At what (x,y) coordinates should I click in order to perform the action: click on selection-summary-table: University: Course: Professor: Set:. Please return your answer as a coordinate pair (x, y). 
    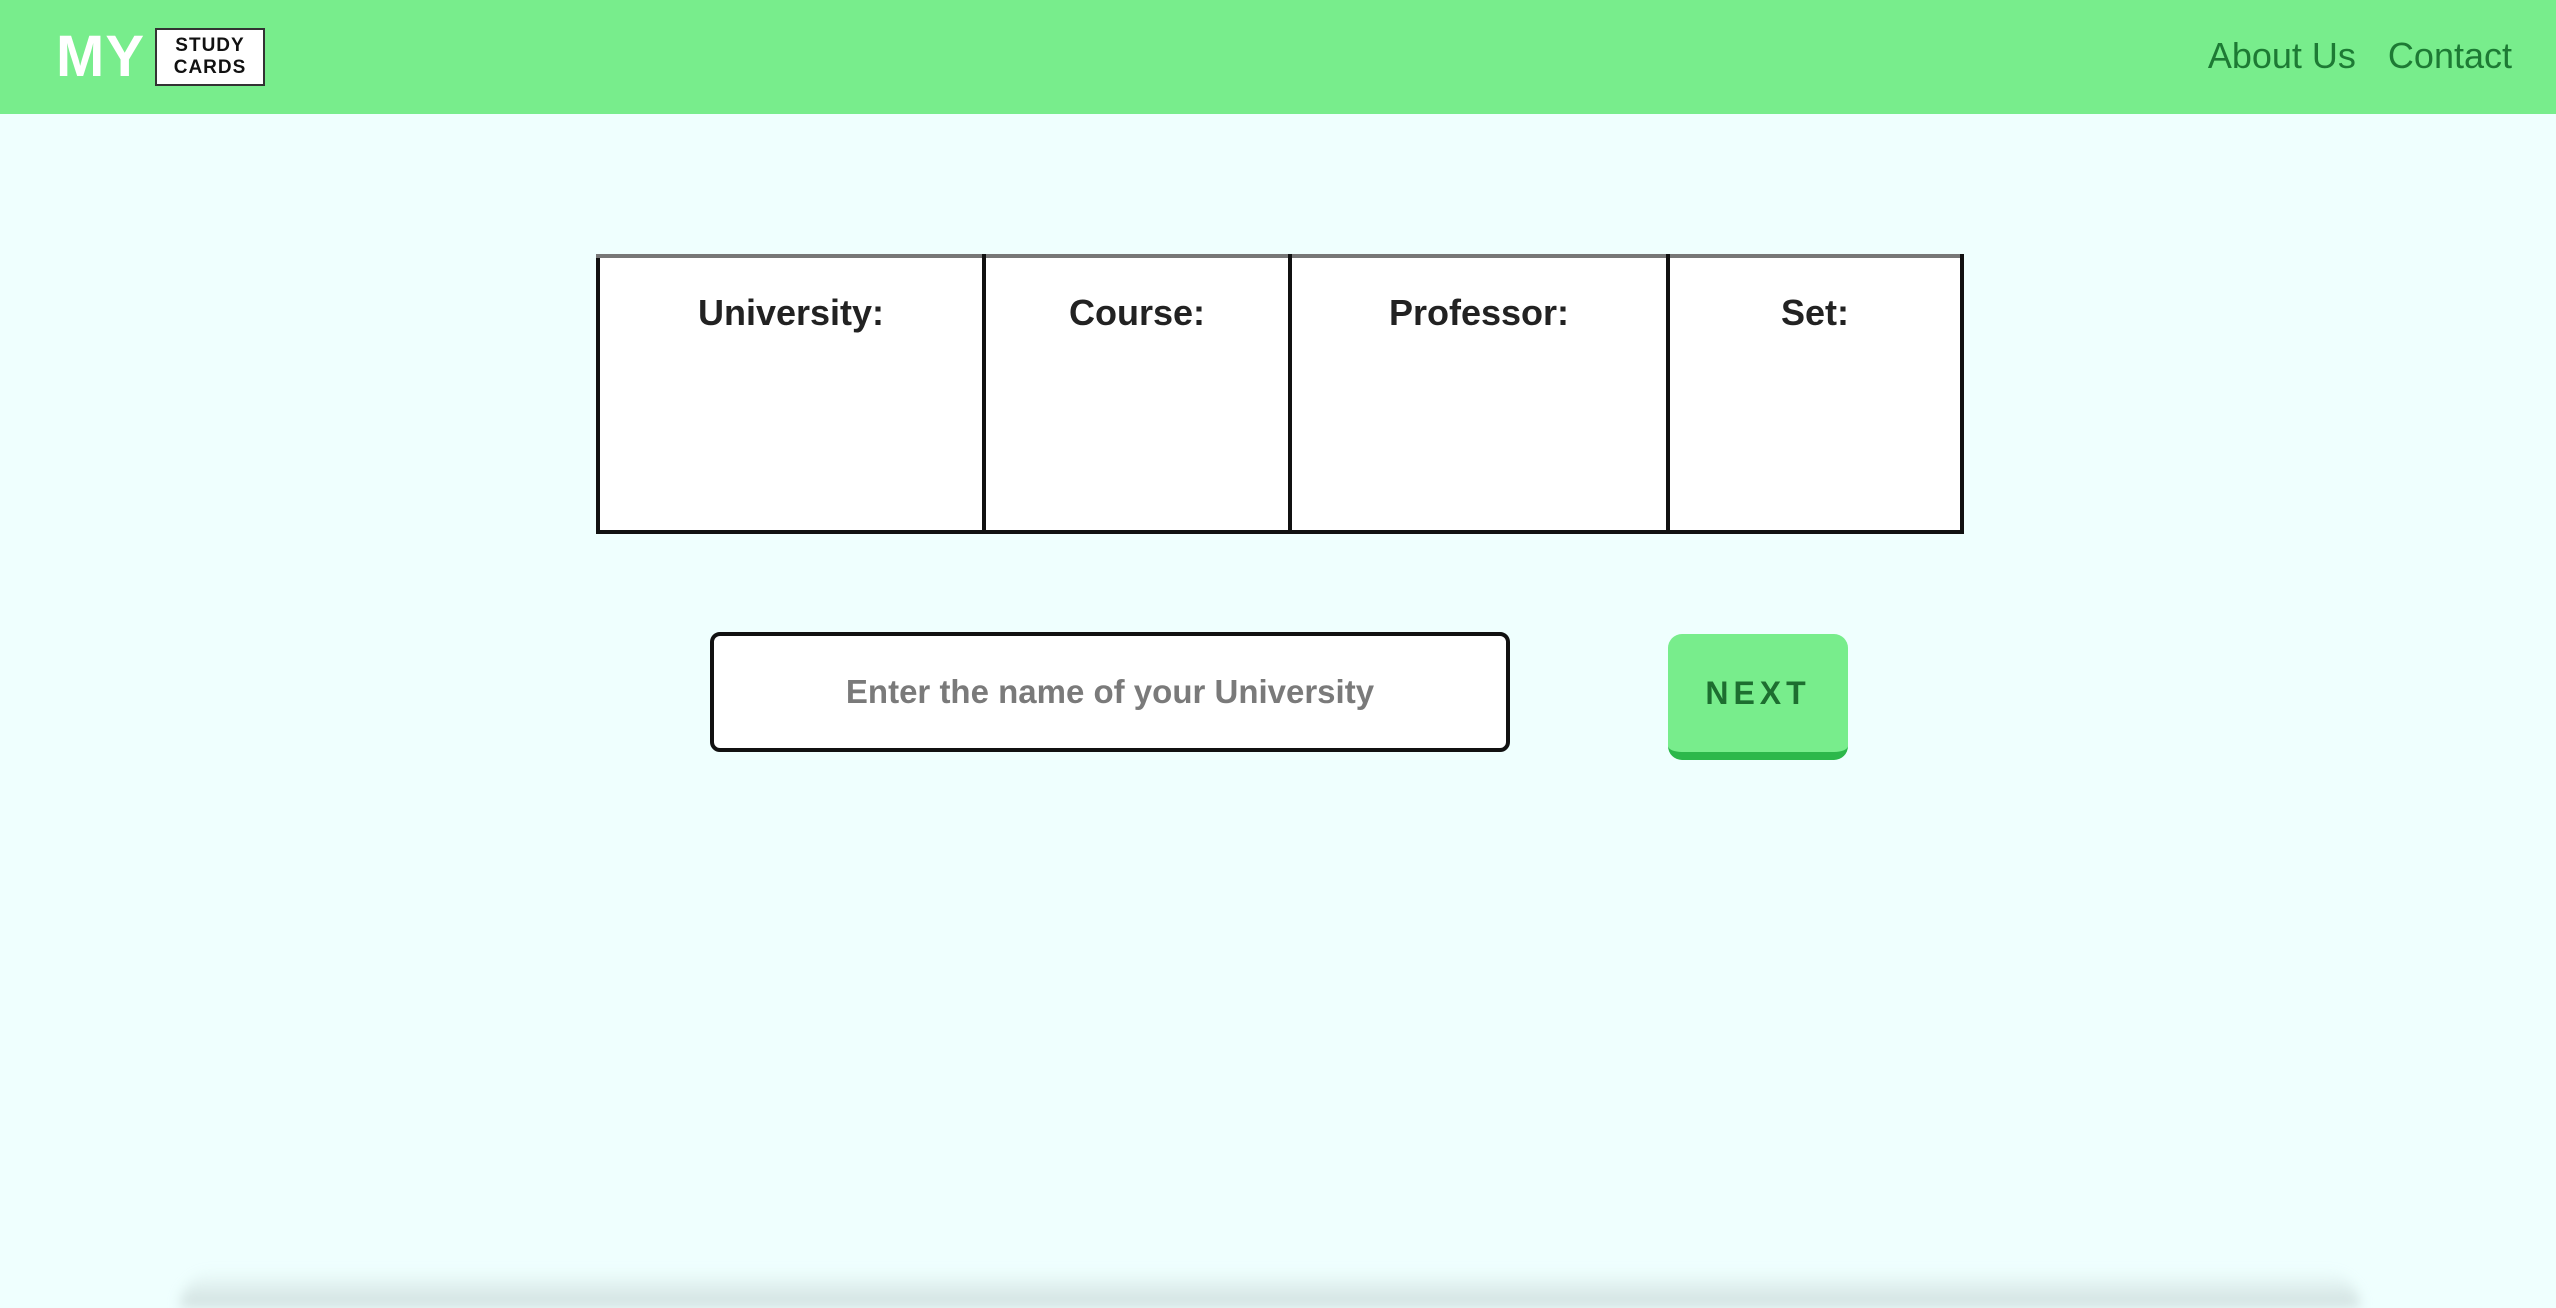
    Looking at the image, I should click on (1280, 394).